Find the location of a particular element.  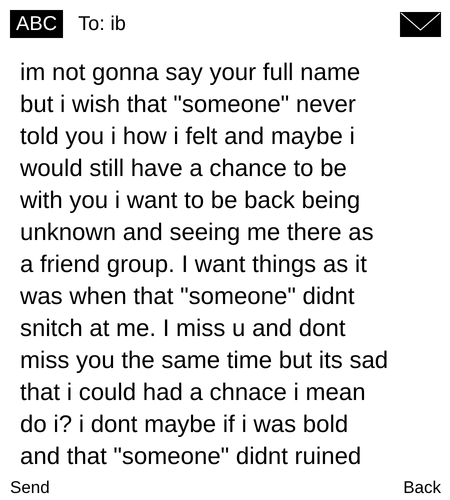

message-line: miss you the same time but its sad is located at coordinates (204, 361).